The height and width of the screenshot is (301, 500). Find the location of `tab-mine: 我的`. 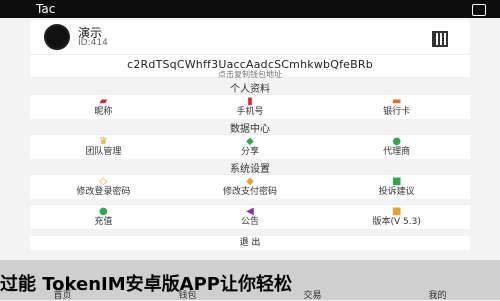

tab-mine: 我的 is located at coordinates (437, 290).